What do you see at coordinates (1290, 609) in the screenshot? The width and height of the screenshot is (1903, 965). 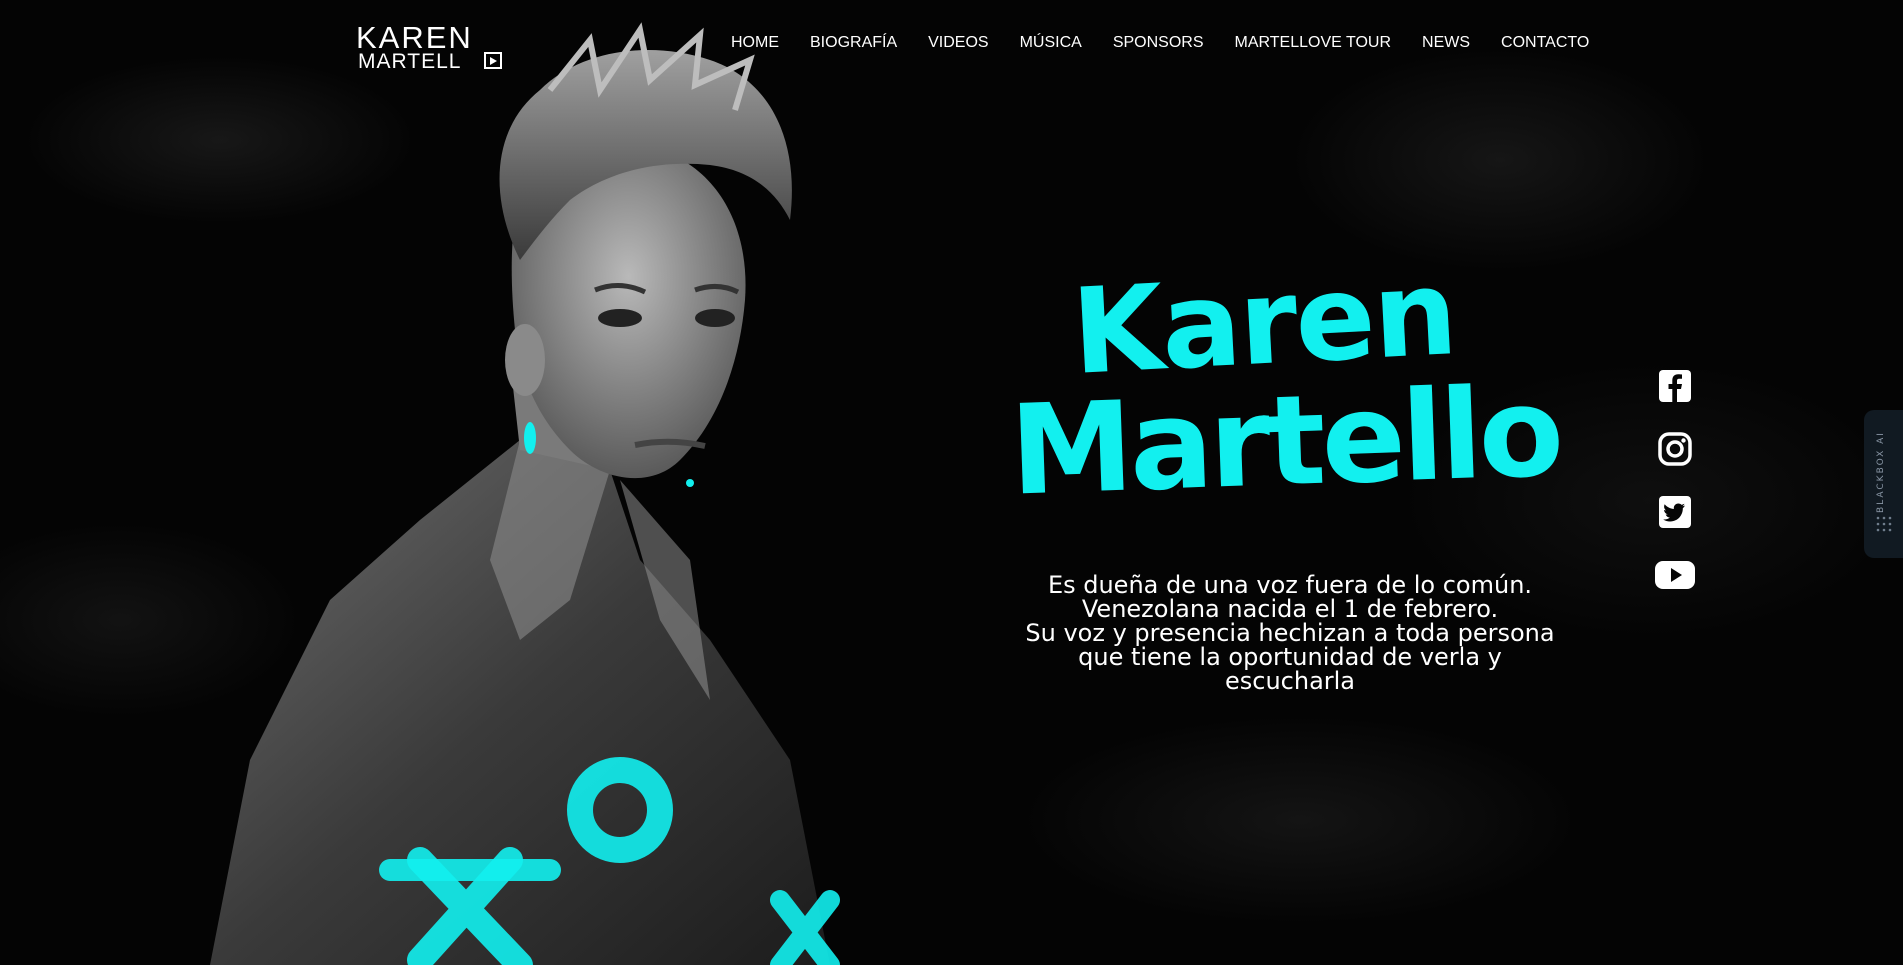 I see `tagline-line: Venezolana nacida el 1 de febrero.` at bounding box center [1290, 609].